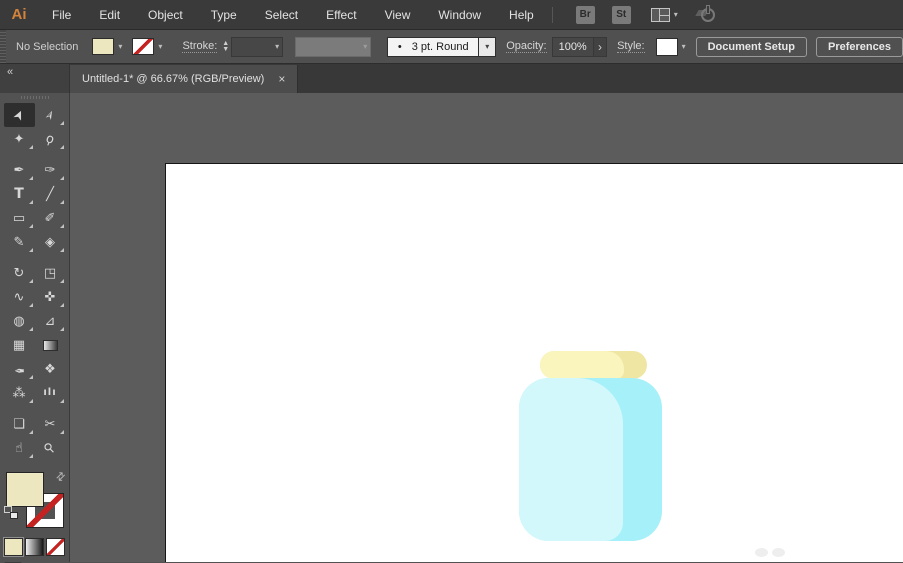 The width and height of the screenshot is (903, 563). Describe the element at coordinates (10, 72) in the screenshot. I see `collapse-panel-button: «` at that location.